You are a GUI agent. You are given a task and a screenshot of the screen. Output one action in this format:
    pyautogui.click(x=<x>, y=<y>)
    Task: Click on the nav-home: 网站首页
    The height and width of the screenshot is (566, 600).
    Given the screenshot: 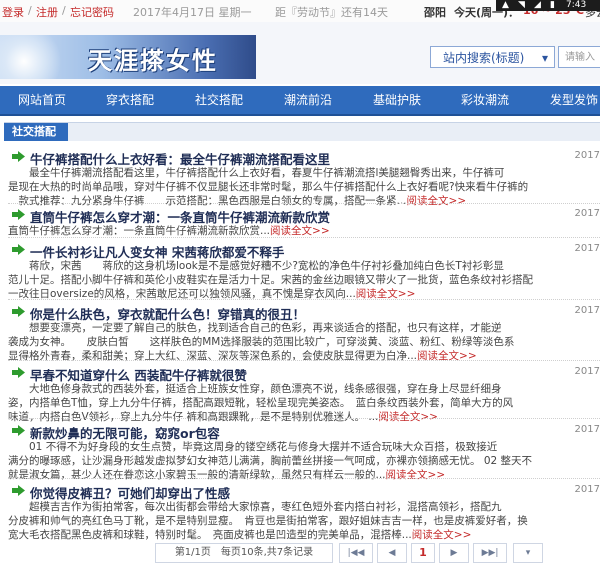 What is the action you would take?
    pyautogui.click(x=42, y=100)
    